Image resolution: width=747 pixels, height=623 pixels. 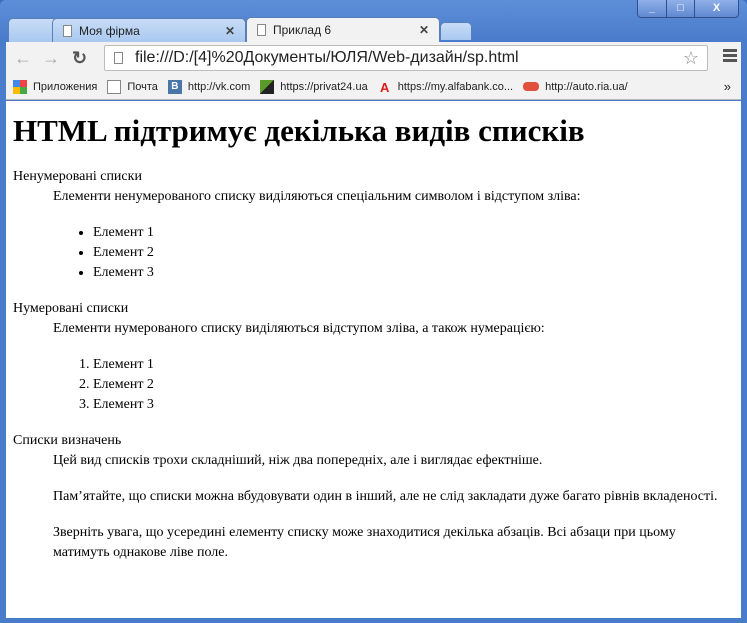 What do you see at coordinates (324, 86) in the screenshot?
I see `bookmark-label: https://privat24.ua` at bounding box center [324, 86].